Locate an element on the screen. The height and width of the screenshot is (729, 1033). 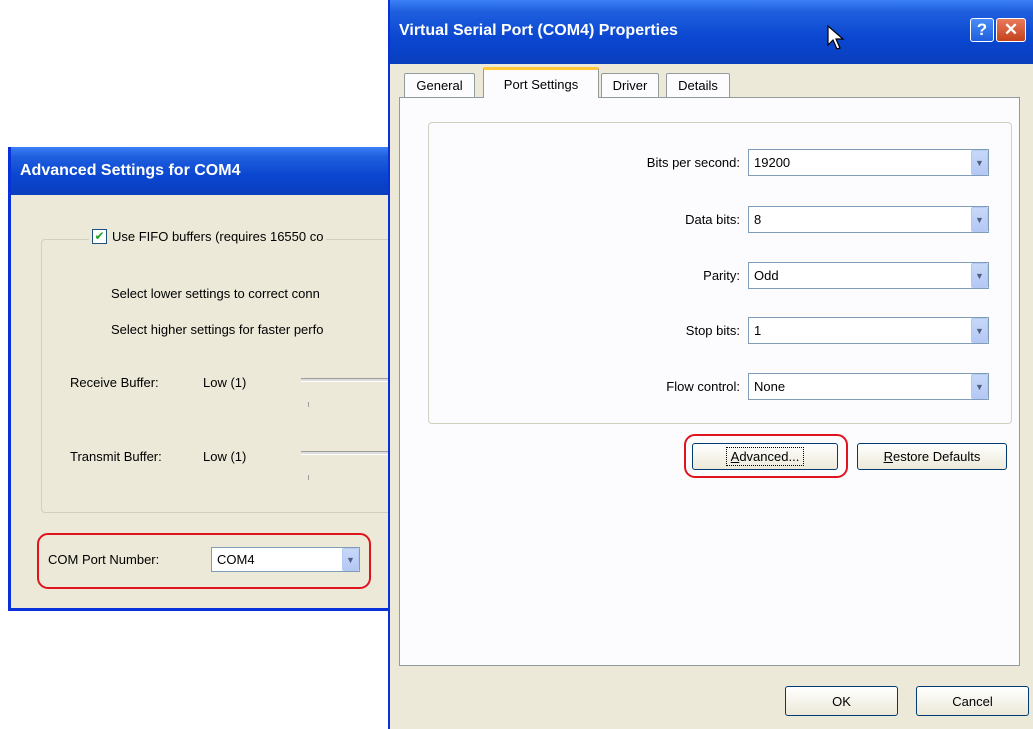
restore-defaults-button: Restore Defaults is located at coordinates (932, 456).